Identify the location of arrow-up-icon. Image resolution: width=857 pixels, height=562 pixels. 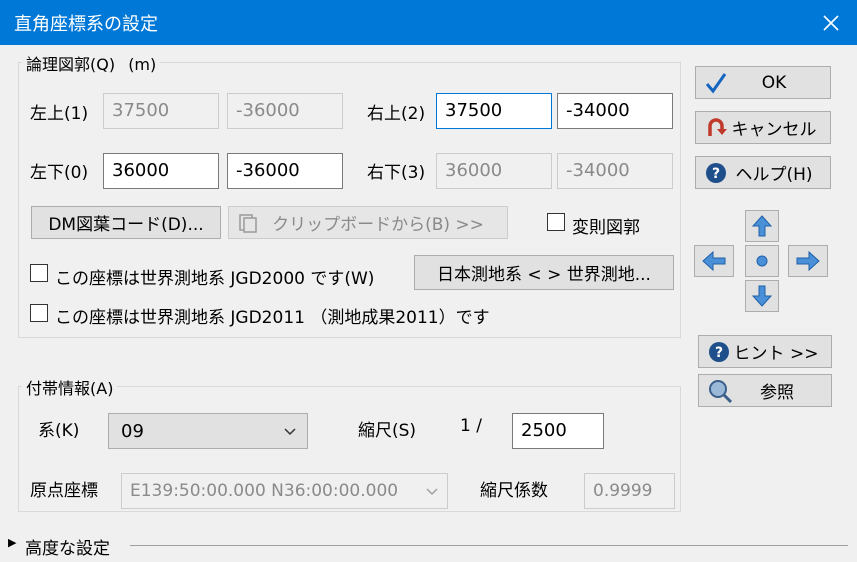
(762, 226).